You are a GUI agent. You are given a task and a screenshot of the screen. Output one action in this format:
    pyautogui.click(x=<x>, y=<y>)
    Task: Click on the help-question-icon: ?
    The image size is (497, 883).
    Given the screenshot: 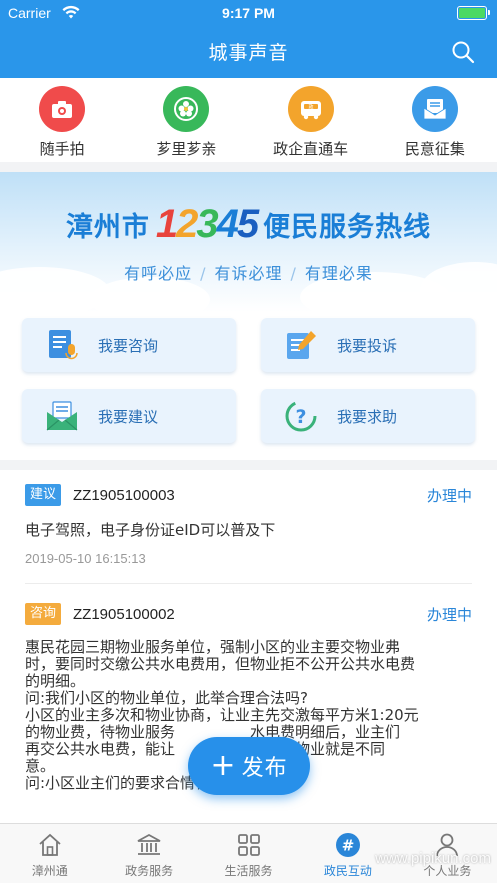 What is the action you would take?
    pyautogui.click(x=301, y=416)
    